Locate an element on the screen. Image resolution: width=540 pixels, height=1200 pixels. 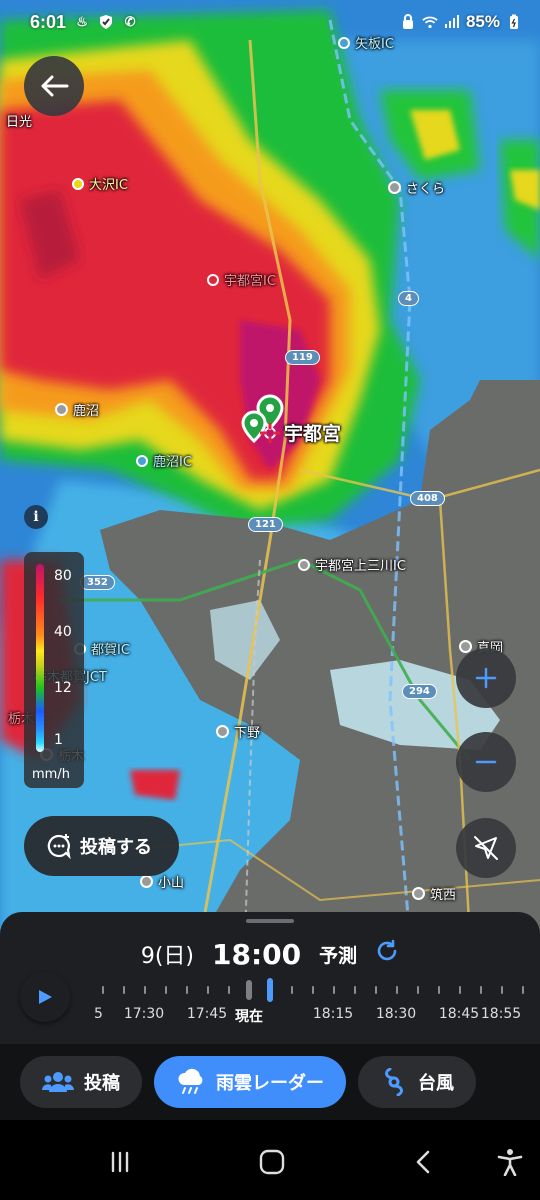
location-off-icon is located at coordinates (486, 848).